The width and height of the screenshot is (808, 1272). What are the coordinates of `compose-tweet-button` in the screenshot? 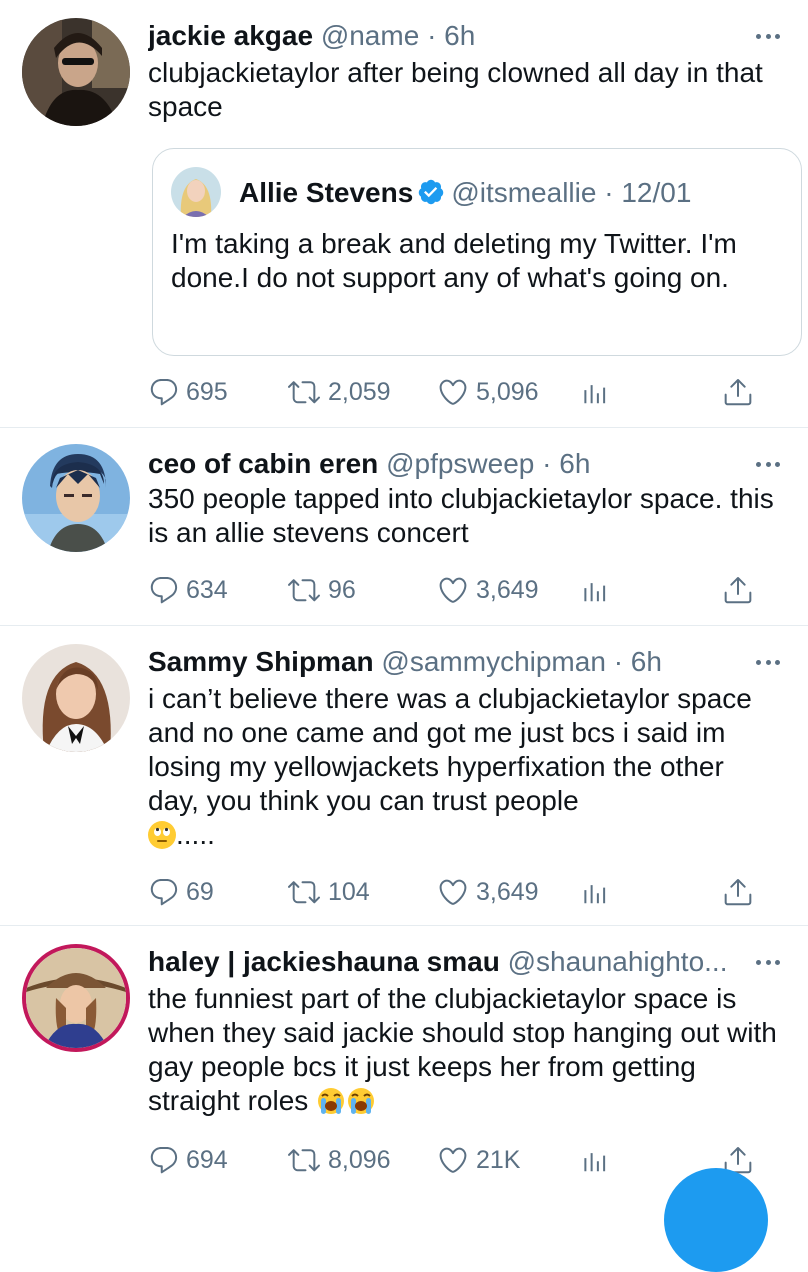 It's located at (716, 1220).